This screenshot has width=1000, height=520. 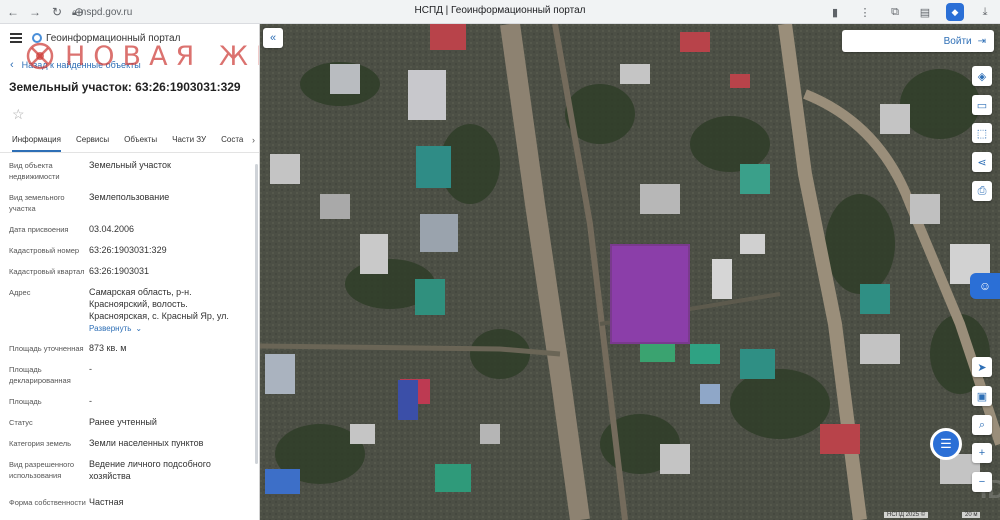 I want to click on portal-logo-icon, so click(x=37, y=38).